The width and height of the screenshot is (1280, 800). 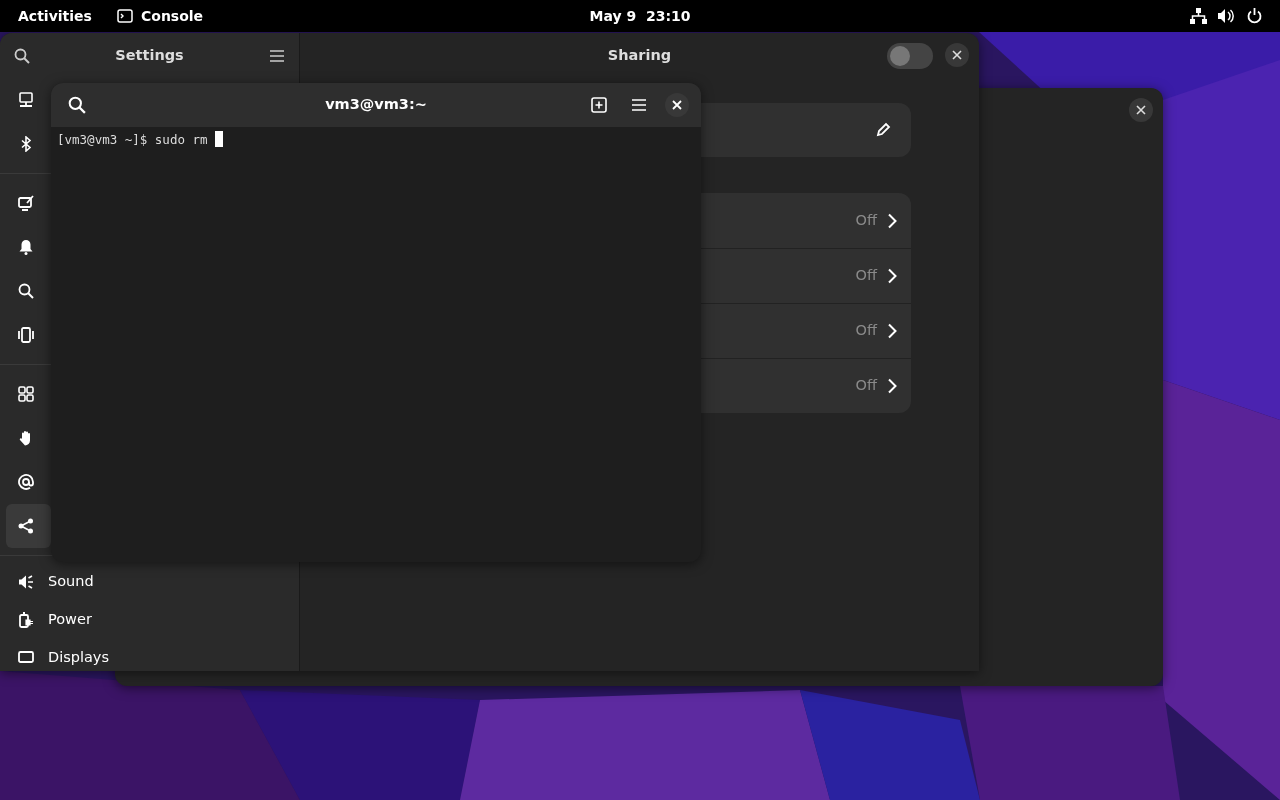 I want to click on power-icon, so click(x=1254, y=16).